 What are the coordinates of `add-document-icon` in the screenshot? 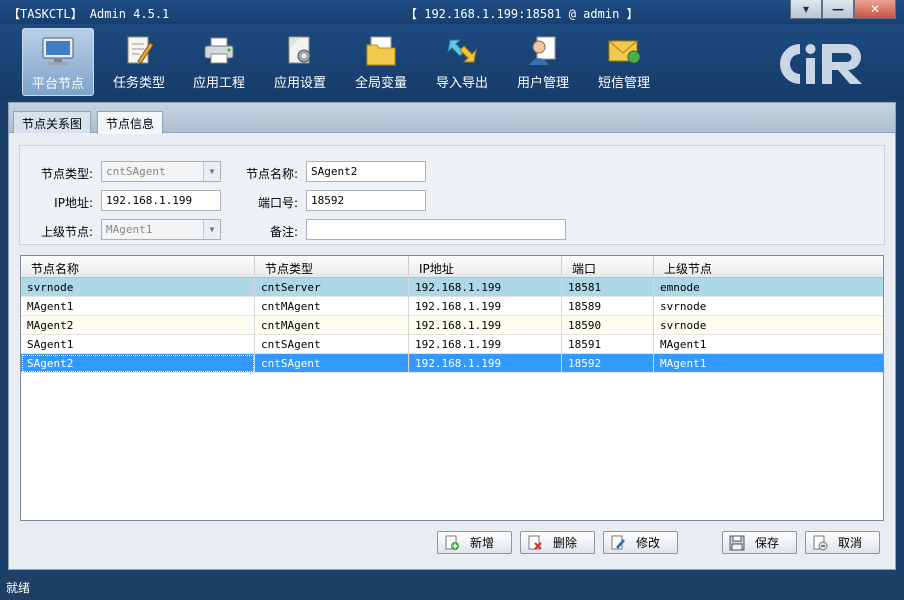 It's located at (452, 543).